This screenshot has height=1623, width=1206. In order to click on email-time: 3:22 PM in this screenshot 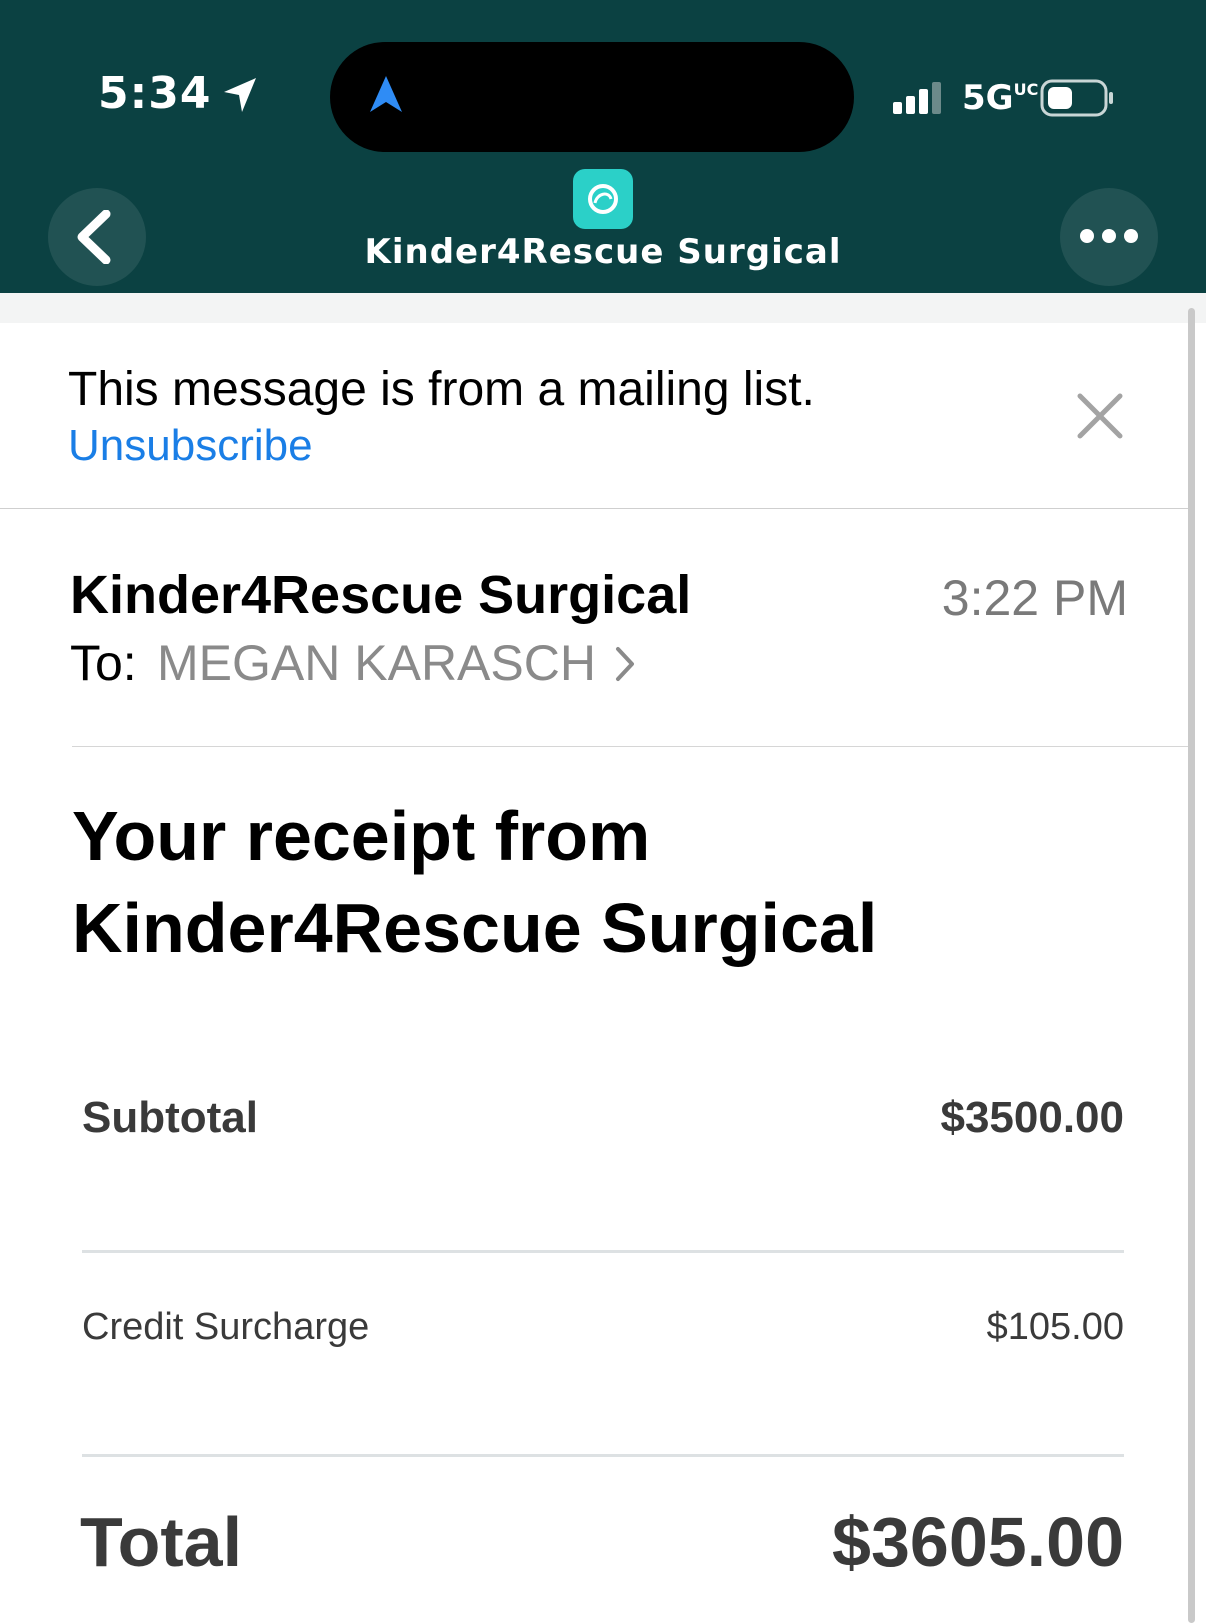, I will do `click(1034, 598)`.